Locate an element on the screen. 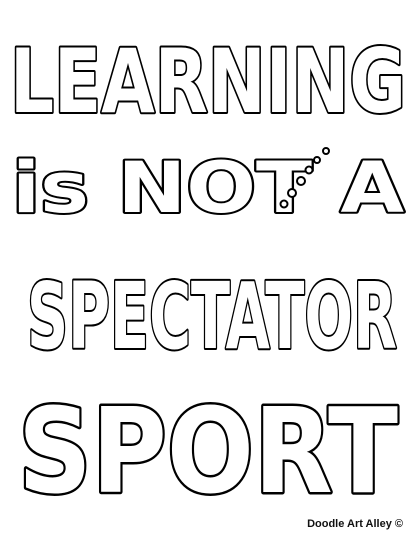  credit-label: Doodle Art Alley © is located at coordinates (355, 524).